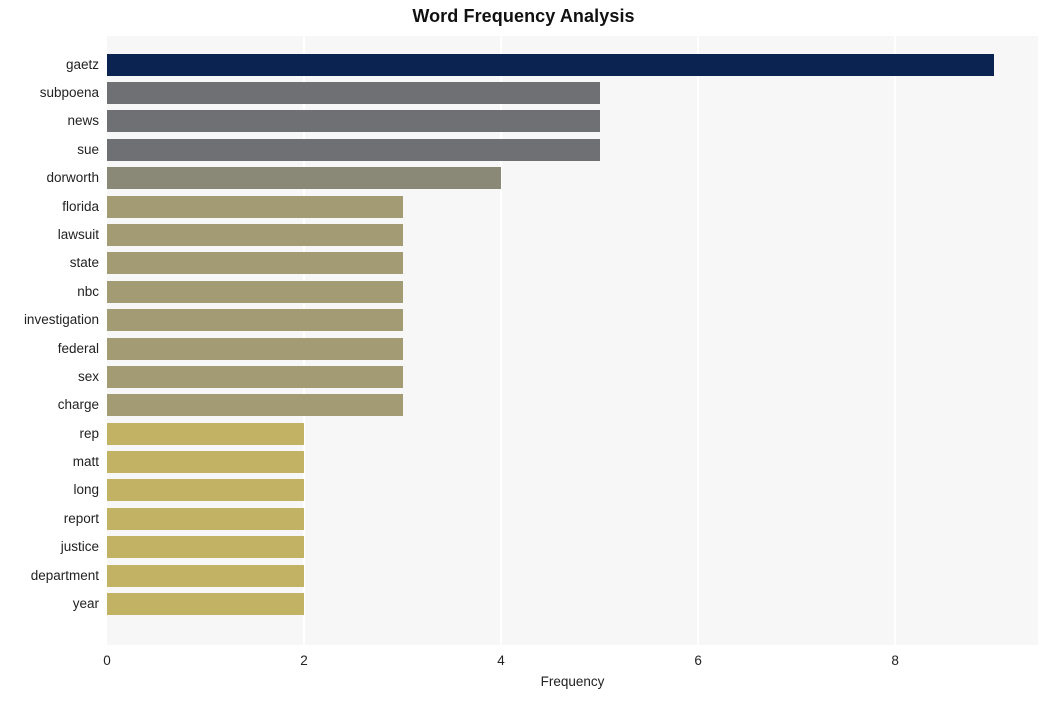 The height and width of the screenshot is (701, 1047). What do you see at coordinates (82, 64) in the screenshot?
I see `y-tick-label-gaetz: gaetz` at bounding box center [82, 64].